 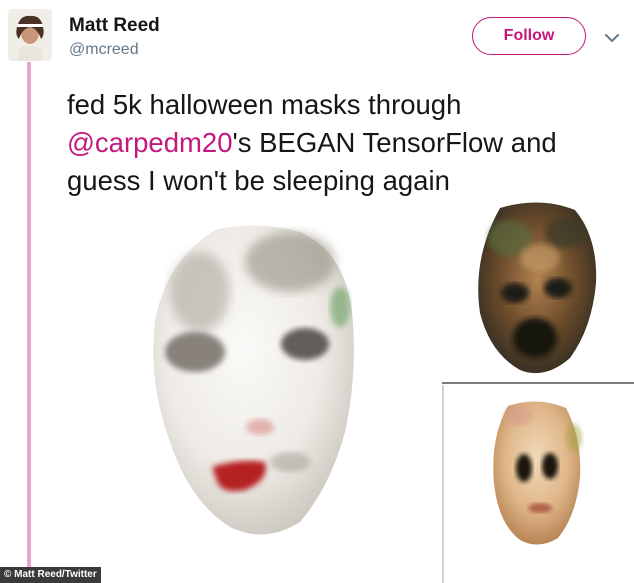 I want to click on mask-image-top-right, so click(x=536, y=288).